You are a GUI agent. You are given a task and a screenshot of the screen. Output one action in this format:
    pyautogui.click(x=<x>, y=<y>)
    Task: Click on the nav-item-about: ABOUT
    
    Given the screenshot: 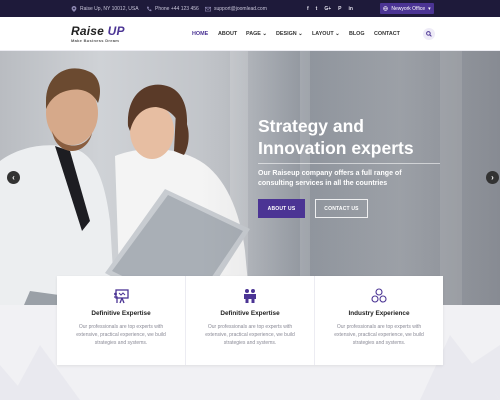 What is the action you would take?
    pyautogui.click(x=227, y=34)
    